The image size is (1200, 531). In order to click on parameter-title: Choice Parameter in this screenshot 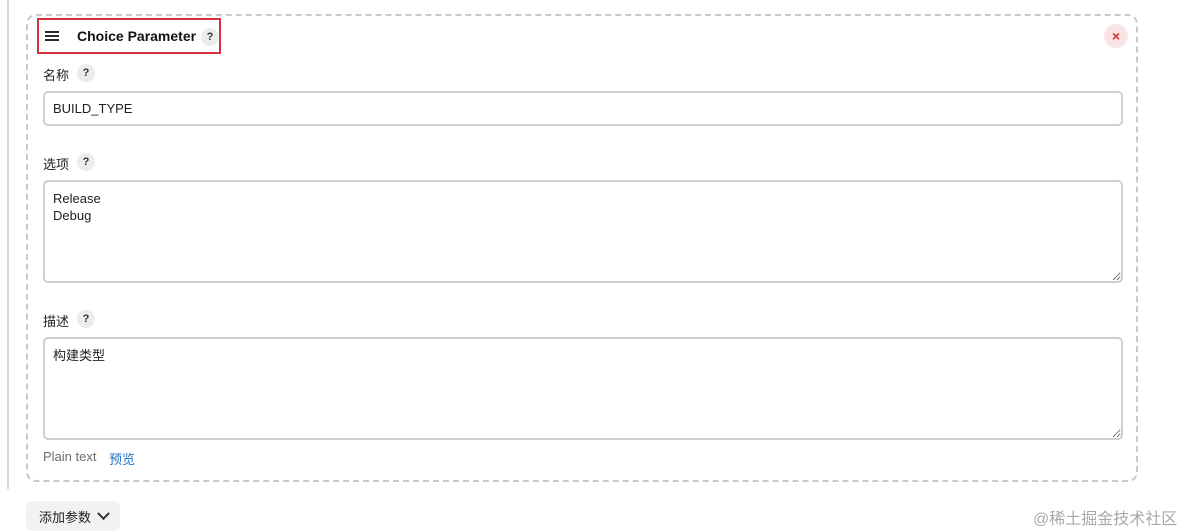, I will do `click(137, 36)`.